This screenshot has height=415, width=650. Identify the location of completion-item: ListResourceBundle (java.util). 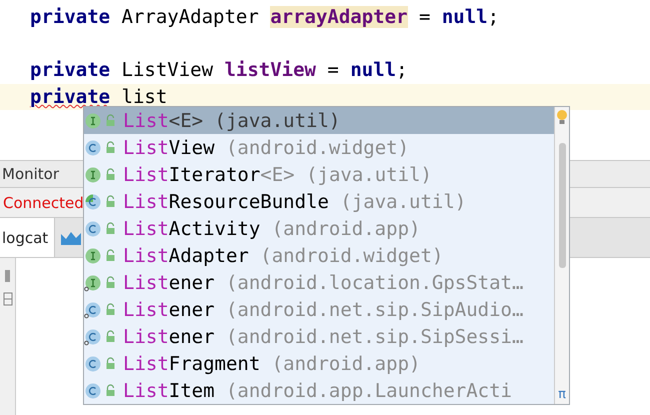
(319, 201).